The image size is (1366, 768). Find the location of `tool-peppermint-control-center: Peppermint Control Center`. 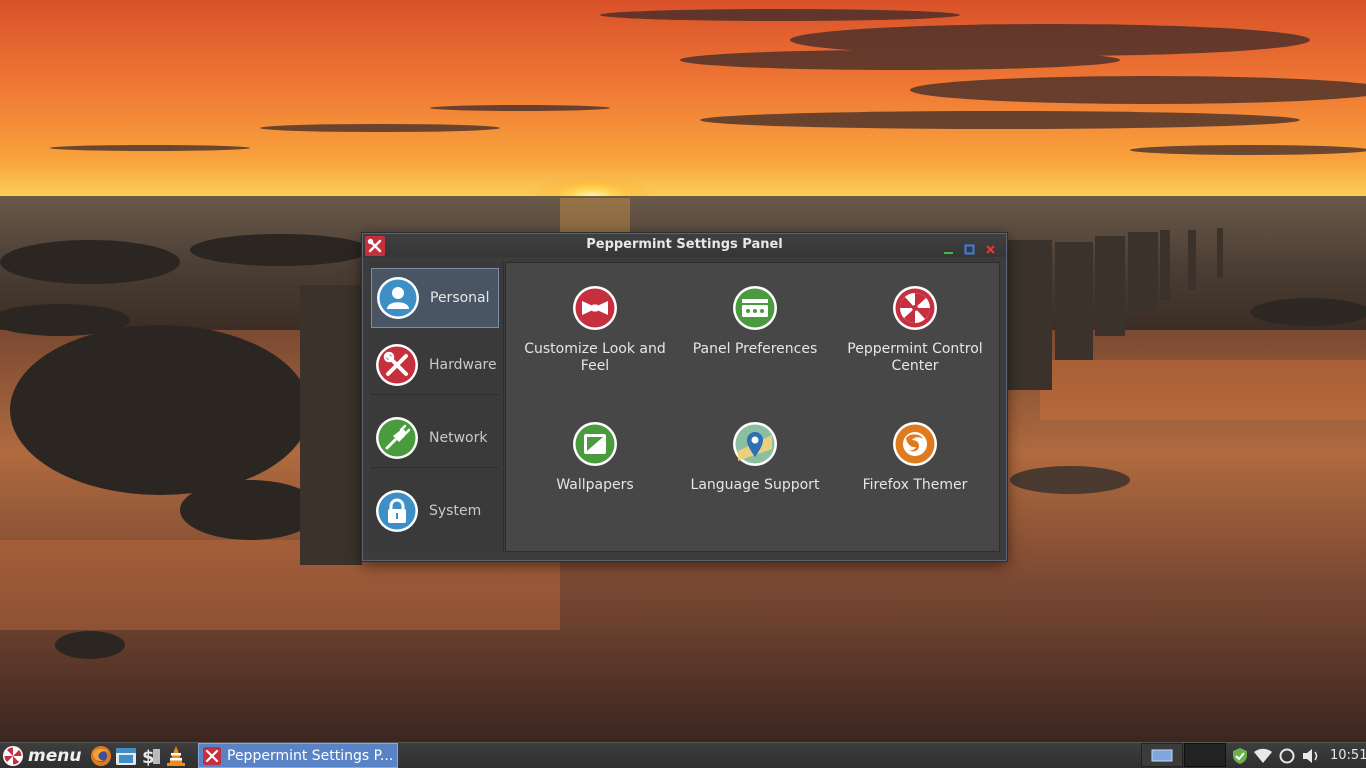

tool-peppermint-control-center: Peppermint Control Center is located at coordinates (915, 330).